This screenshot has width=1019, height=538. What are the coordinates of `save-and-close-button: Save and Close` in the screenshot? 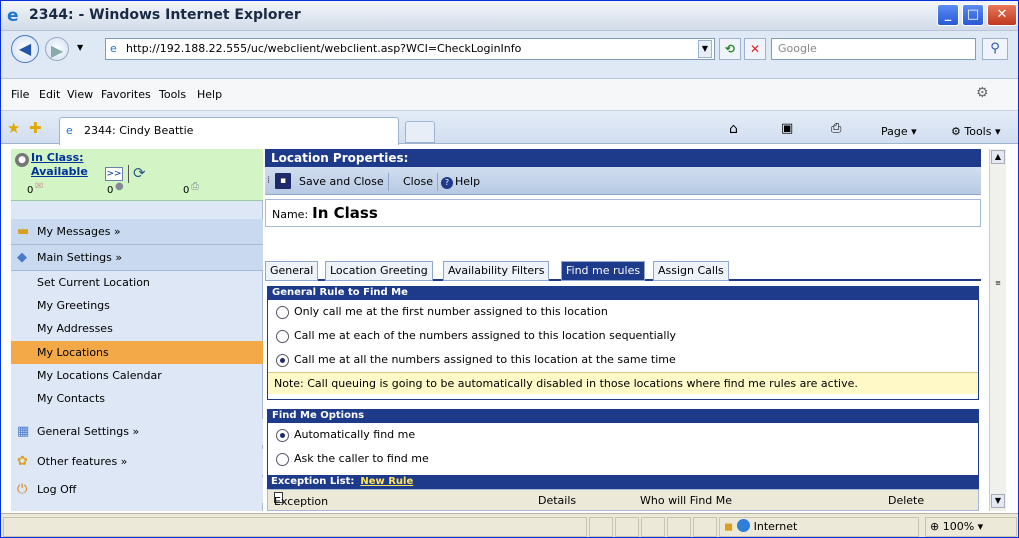 It's located at (342, 182).